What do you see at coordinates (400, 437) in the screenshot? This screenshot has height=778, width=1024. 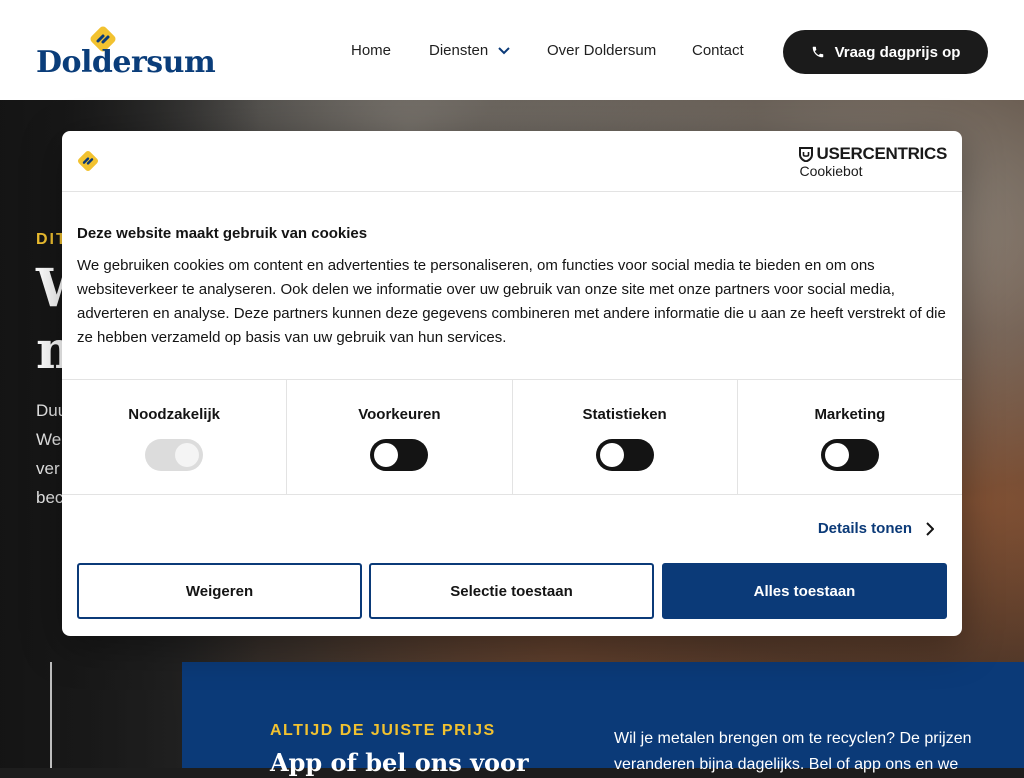 I see `consent-preferences: Voorkeuren` at bounding box center [400, 437].